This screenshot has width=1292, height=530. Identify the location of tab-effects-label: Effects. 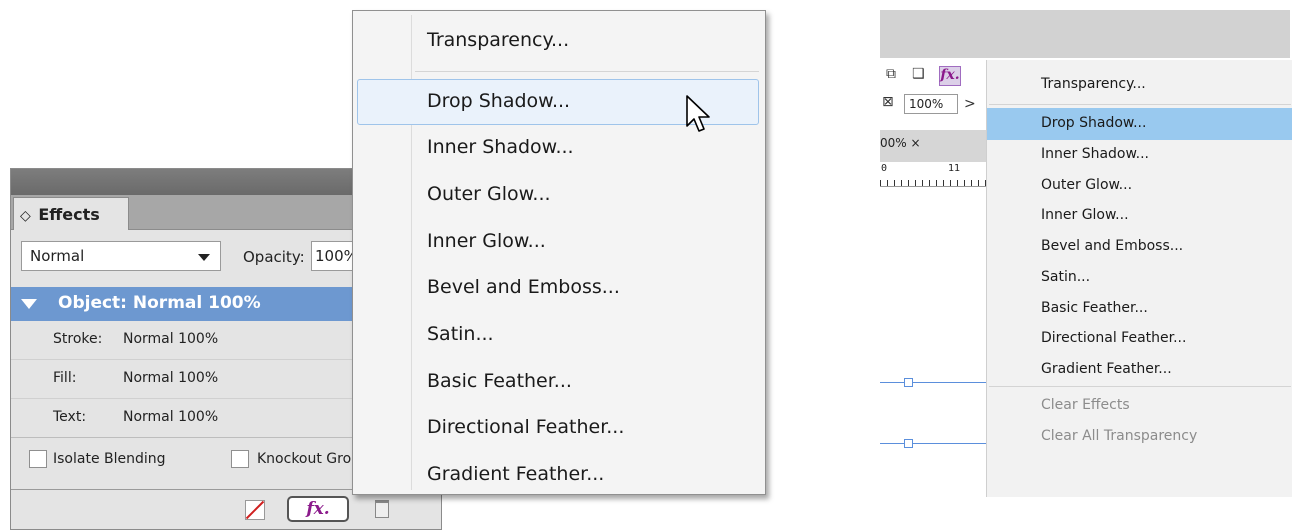
(69, 214).